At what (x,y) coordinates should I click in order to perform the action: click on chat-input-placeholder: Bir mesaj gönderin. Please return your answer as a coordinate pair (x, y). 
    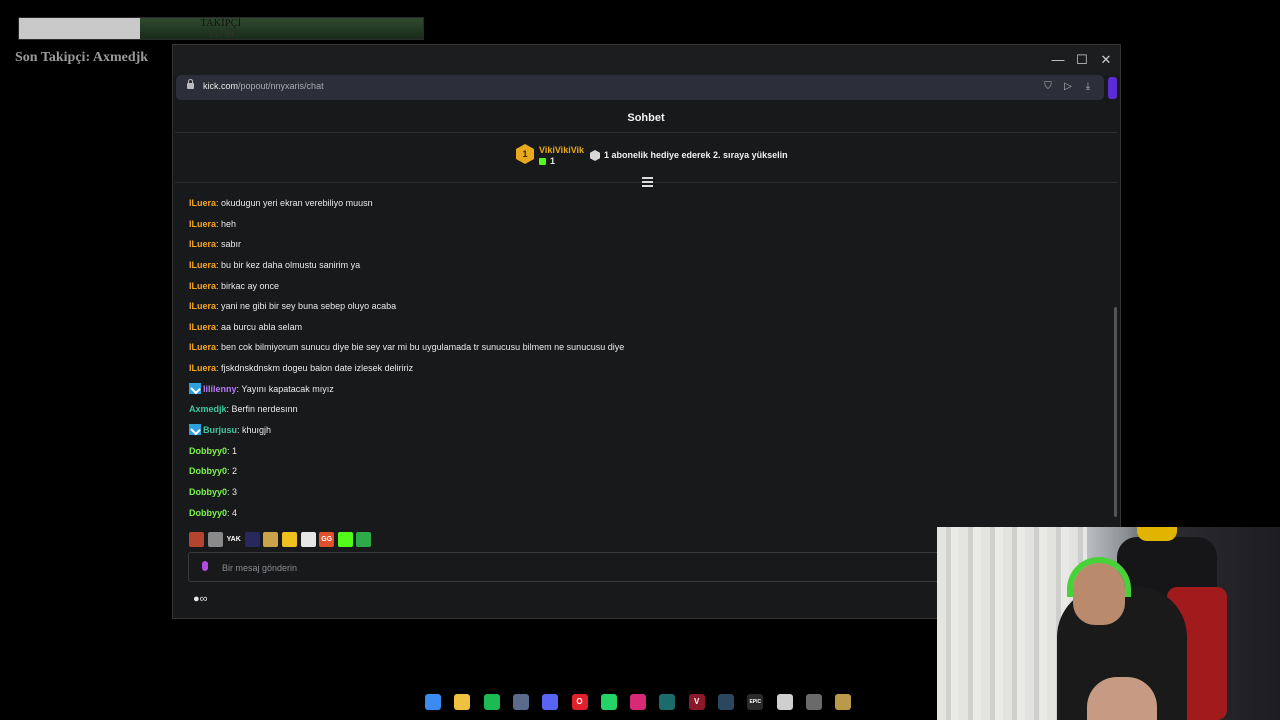
    Looking at the image, I should click on (260, 568).